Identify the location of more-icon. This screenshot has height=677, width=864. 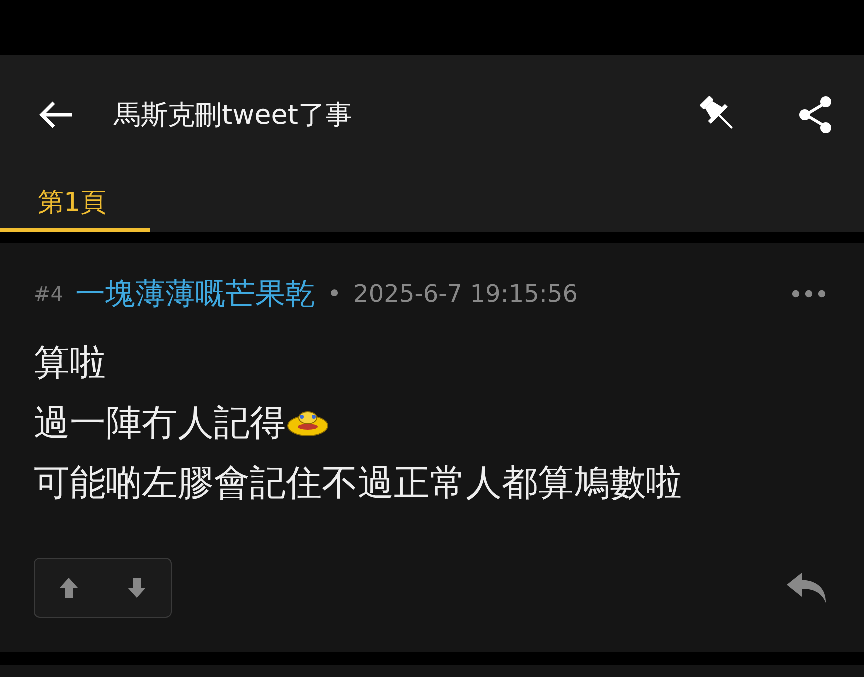
(809, 294).